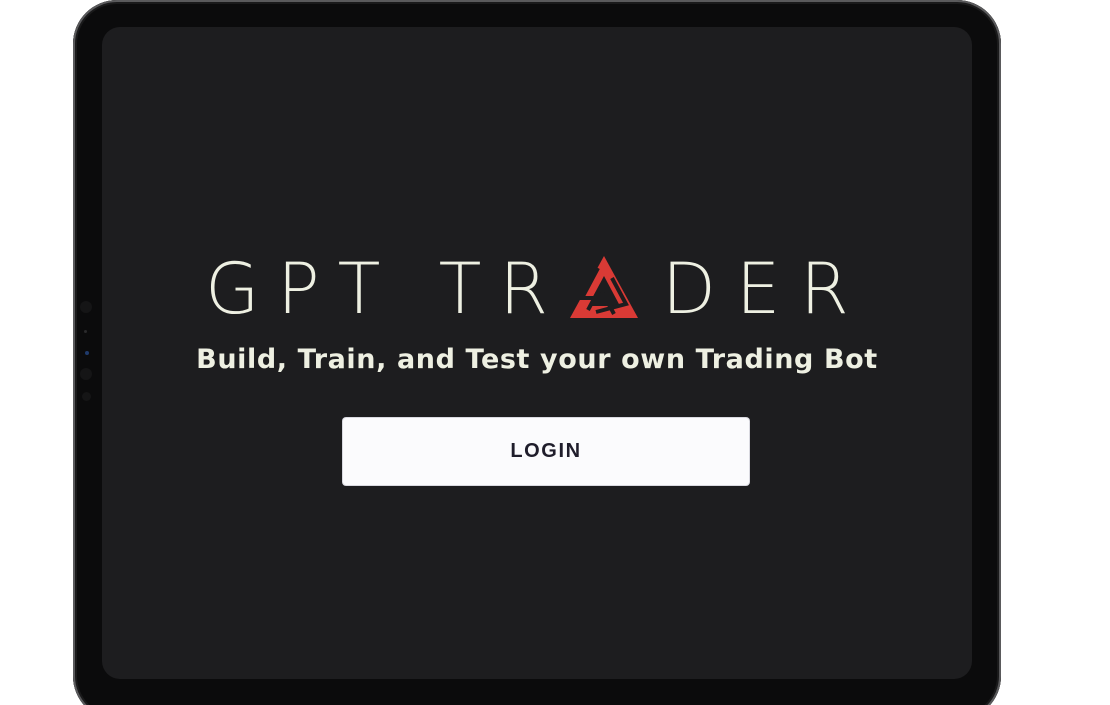 This screenshot has width=1110, height=705. Describe the element at coordinates (546, 451) in the screenshot. I see `login-button: LOGIN` at that location.